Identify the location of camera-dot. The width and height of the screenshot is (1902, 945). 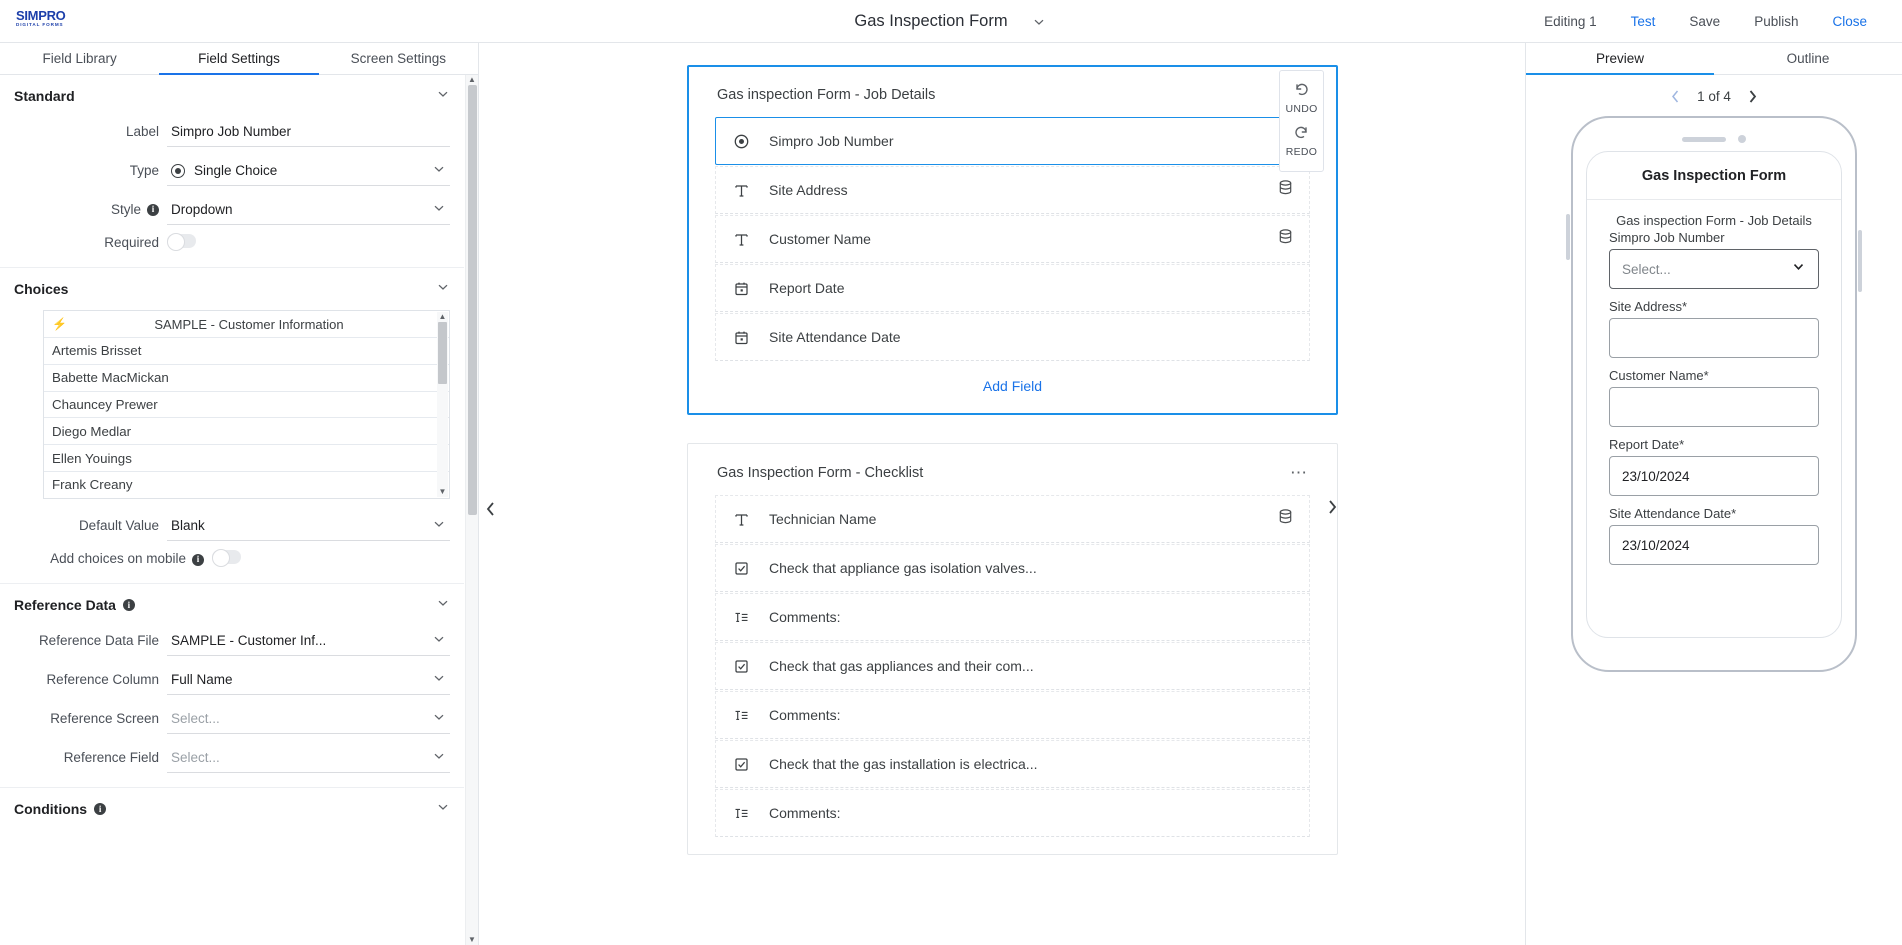
(1742, 139).